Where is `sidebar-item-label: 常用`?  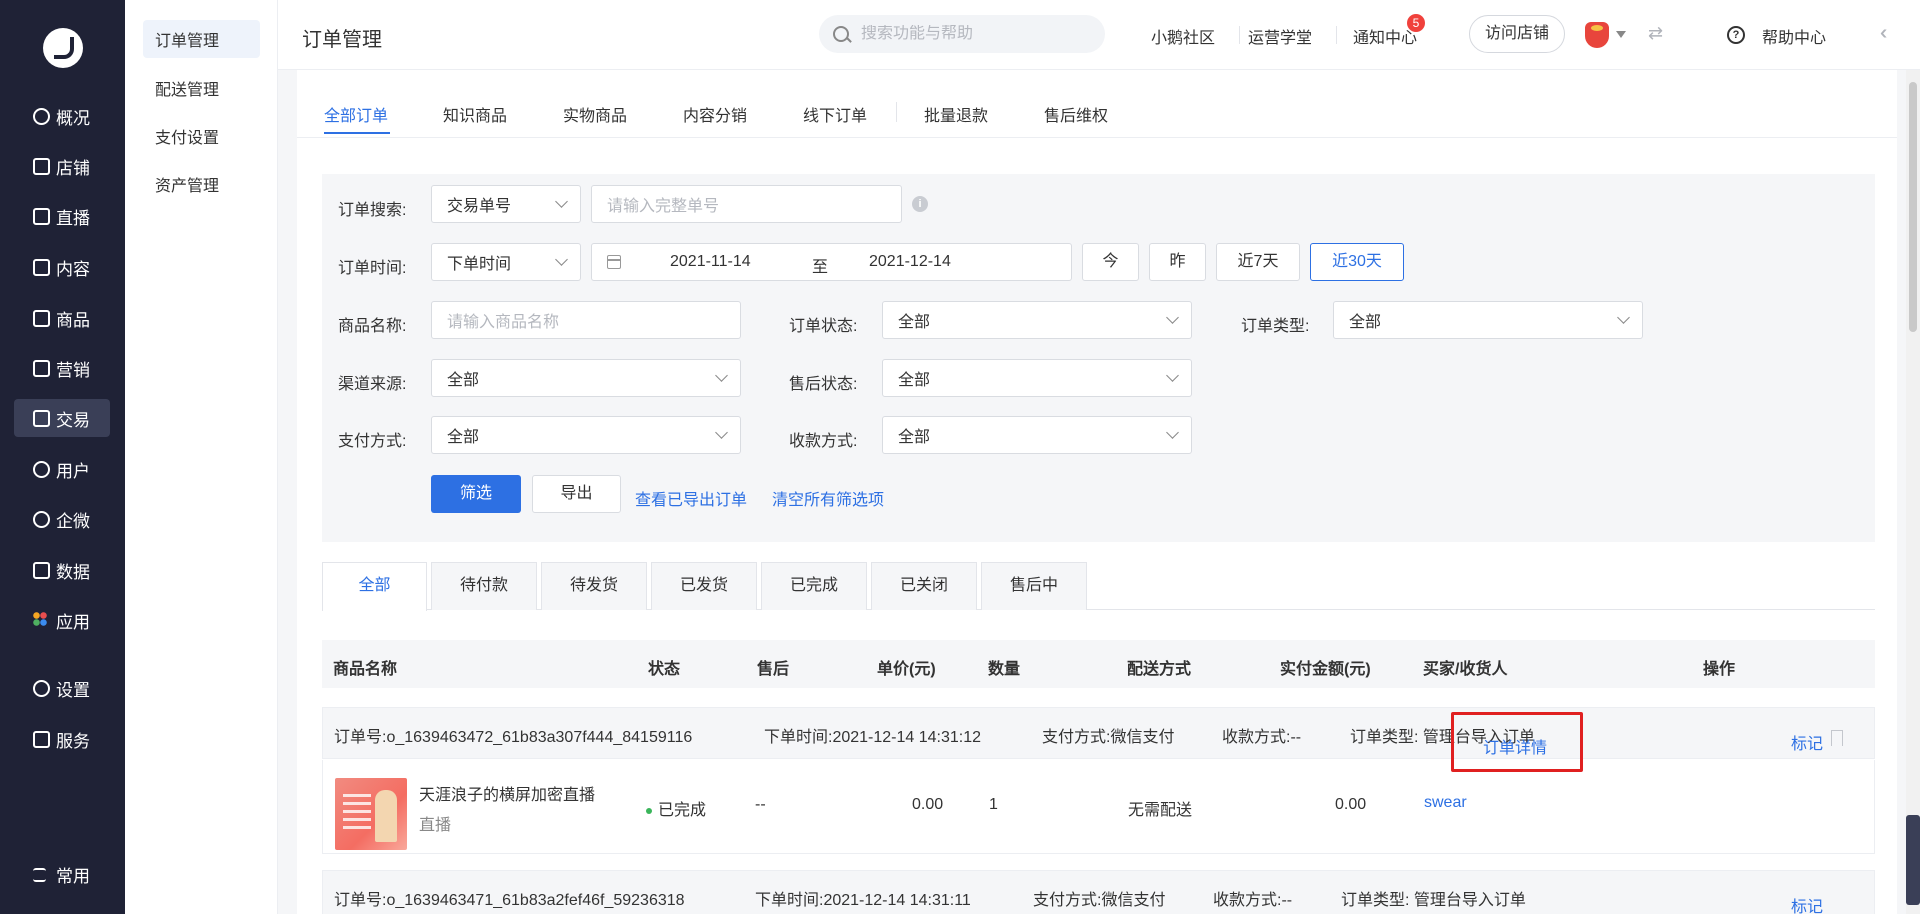
sidebar-item-label: 常用 is located at coordinates (73, 876).